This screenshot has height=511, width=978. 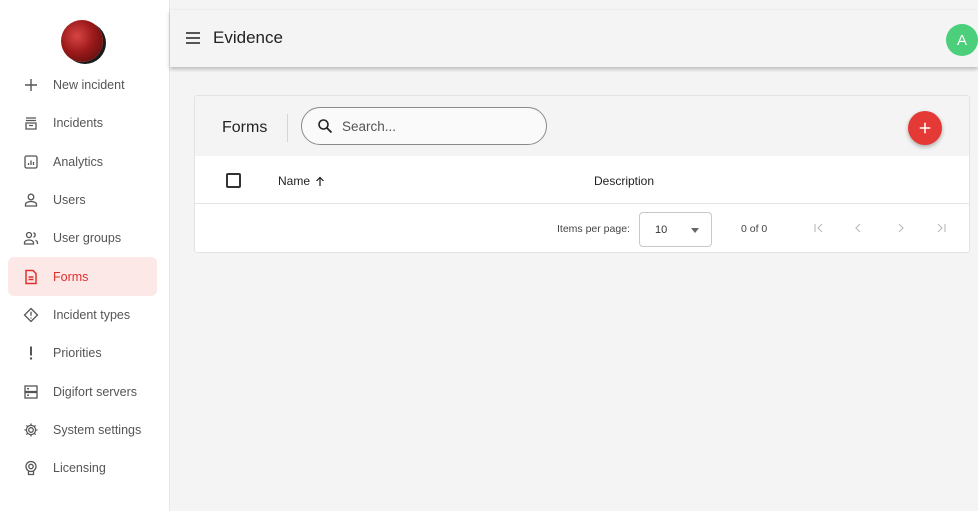 I want to click on sidebar-item-label: Forms, so click(x=71, y=276).